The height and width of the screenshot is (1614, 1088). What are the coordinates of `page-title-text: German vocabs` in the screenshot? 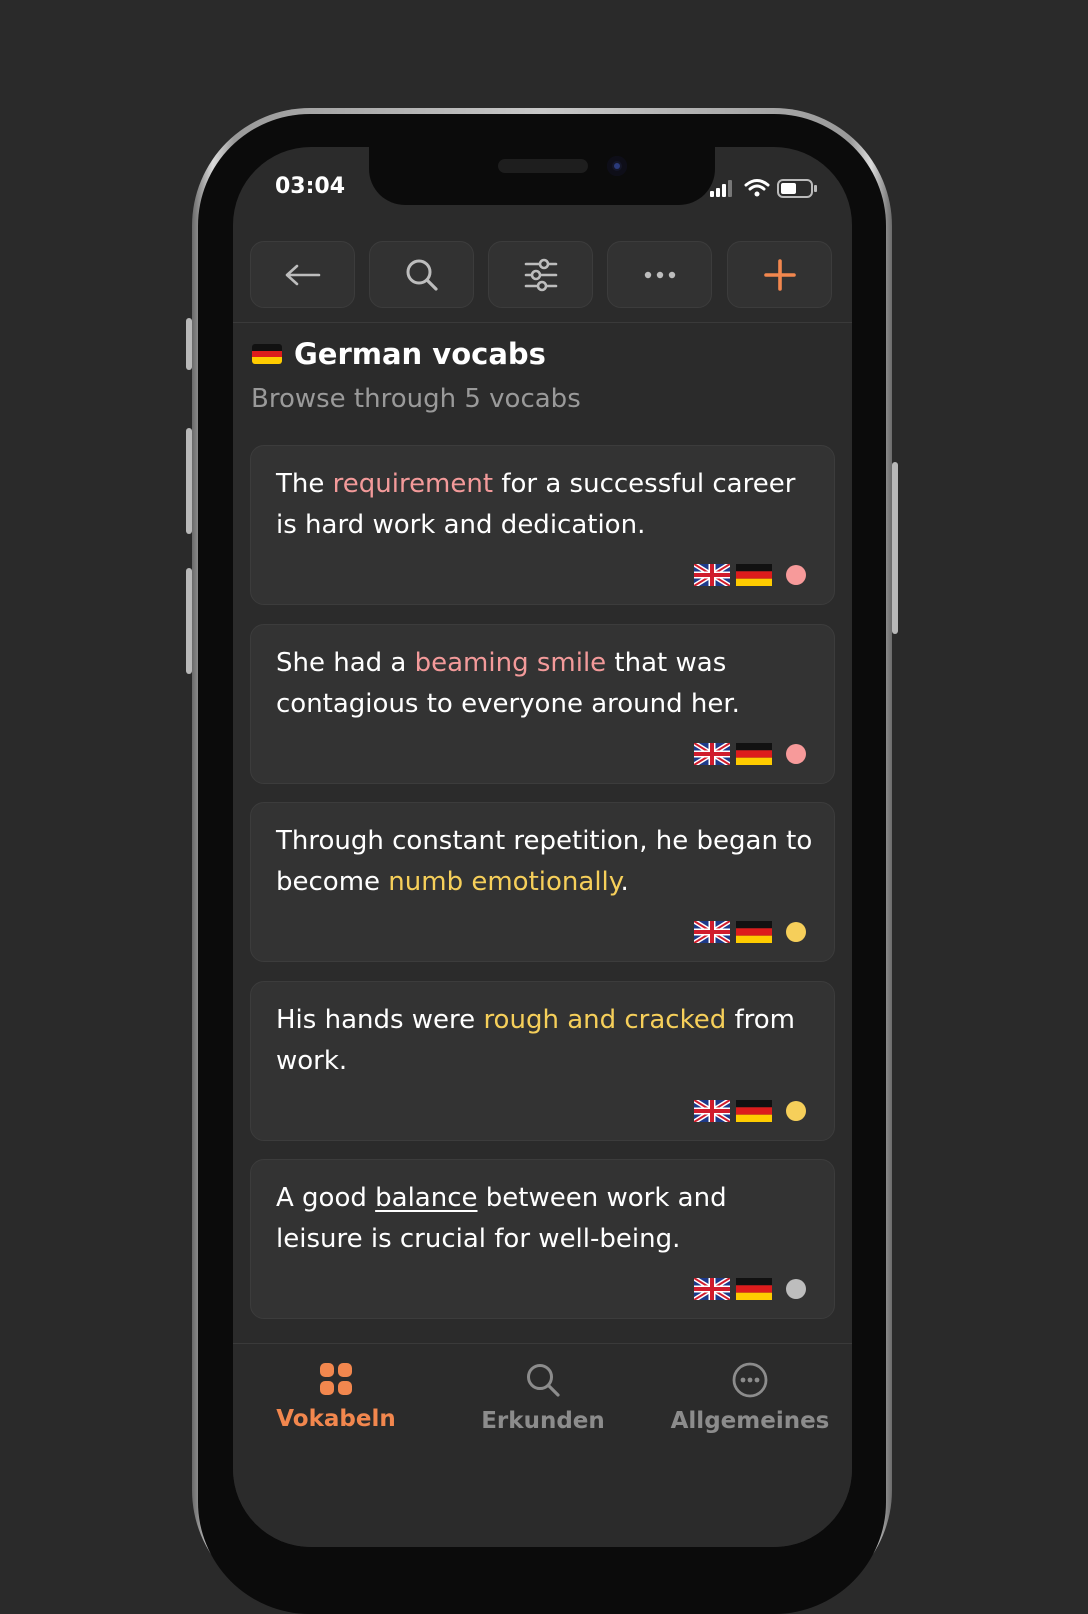 It's located at (420, 354).